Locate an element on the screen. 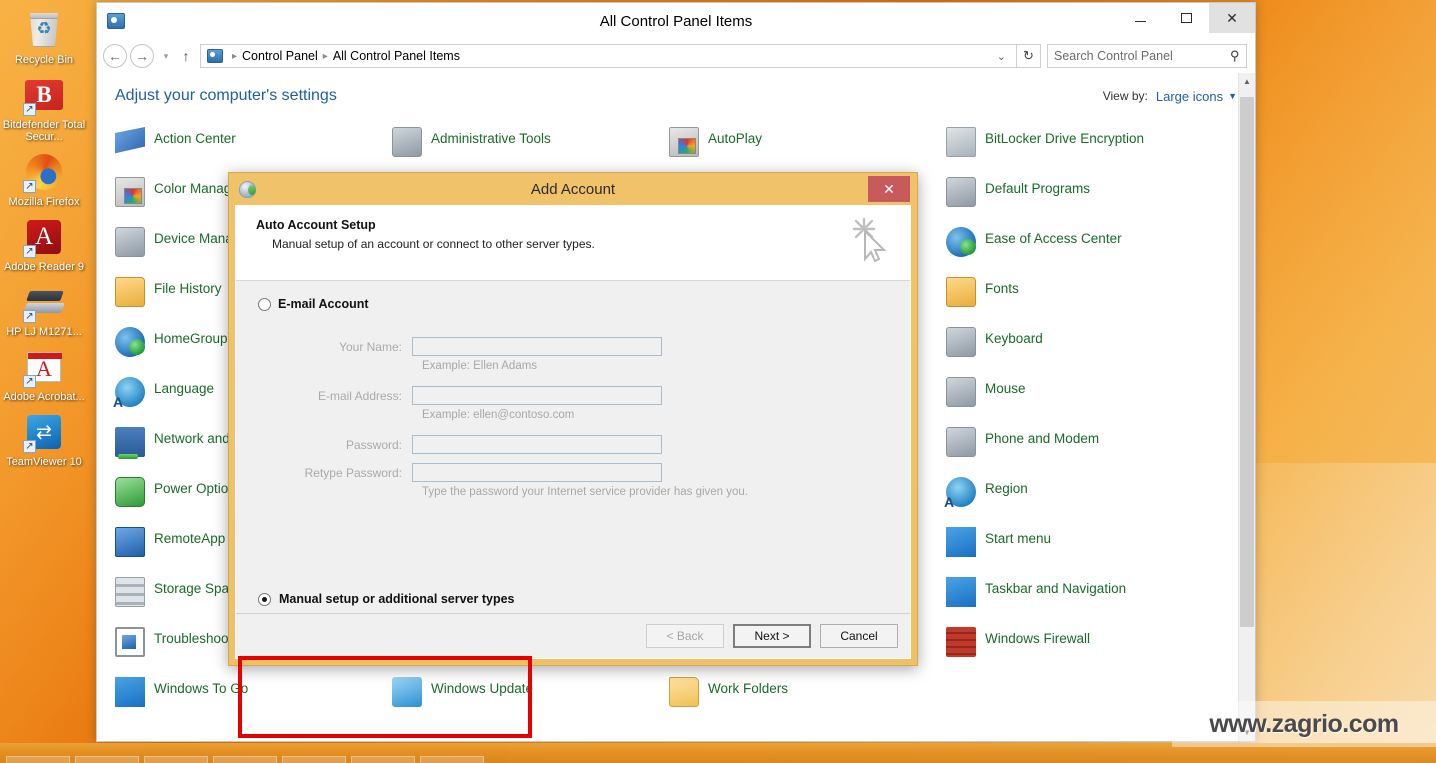  control-panel-item: AutoPlay is located at coordinates (805, 148).